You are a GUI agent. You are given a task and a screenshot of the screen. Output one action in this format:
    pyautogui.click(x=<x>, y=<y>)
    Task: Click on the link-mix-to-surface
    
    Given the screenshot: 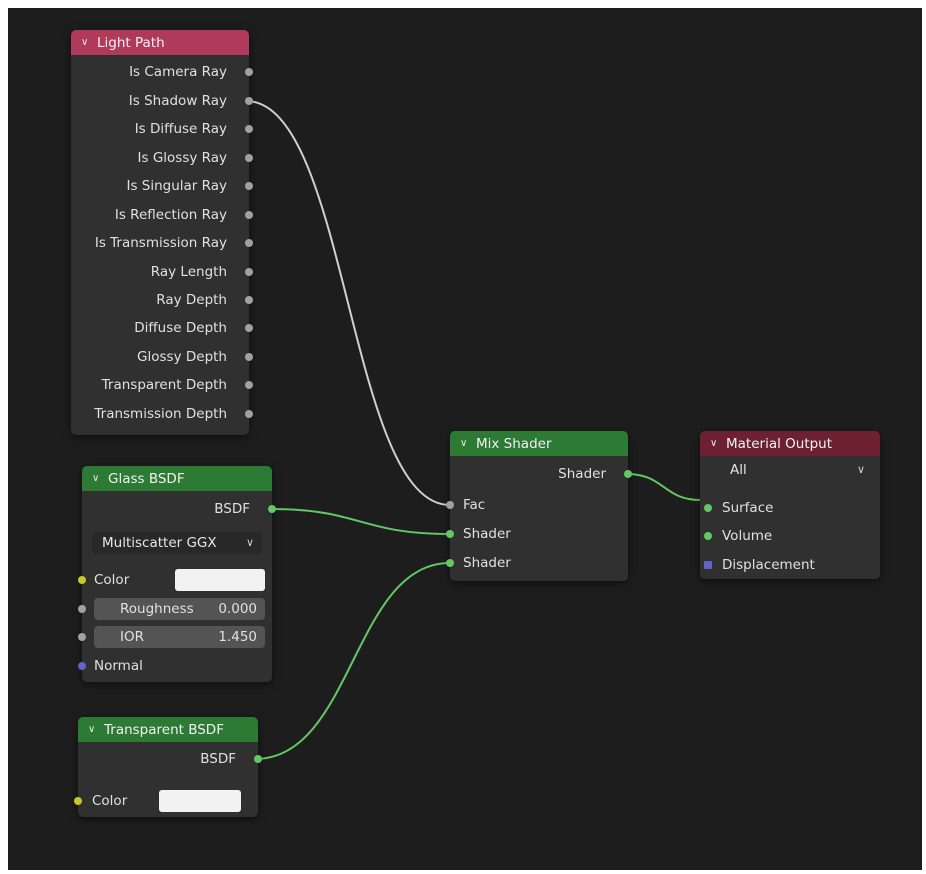 What is the action you would take?
    pyautogui.click(x=663, y=487)
    